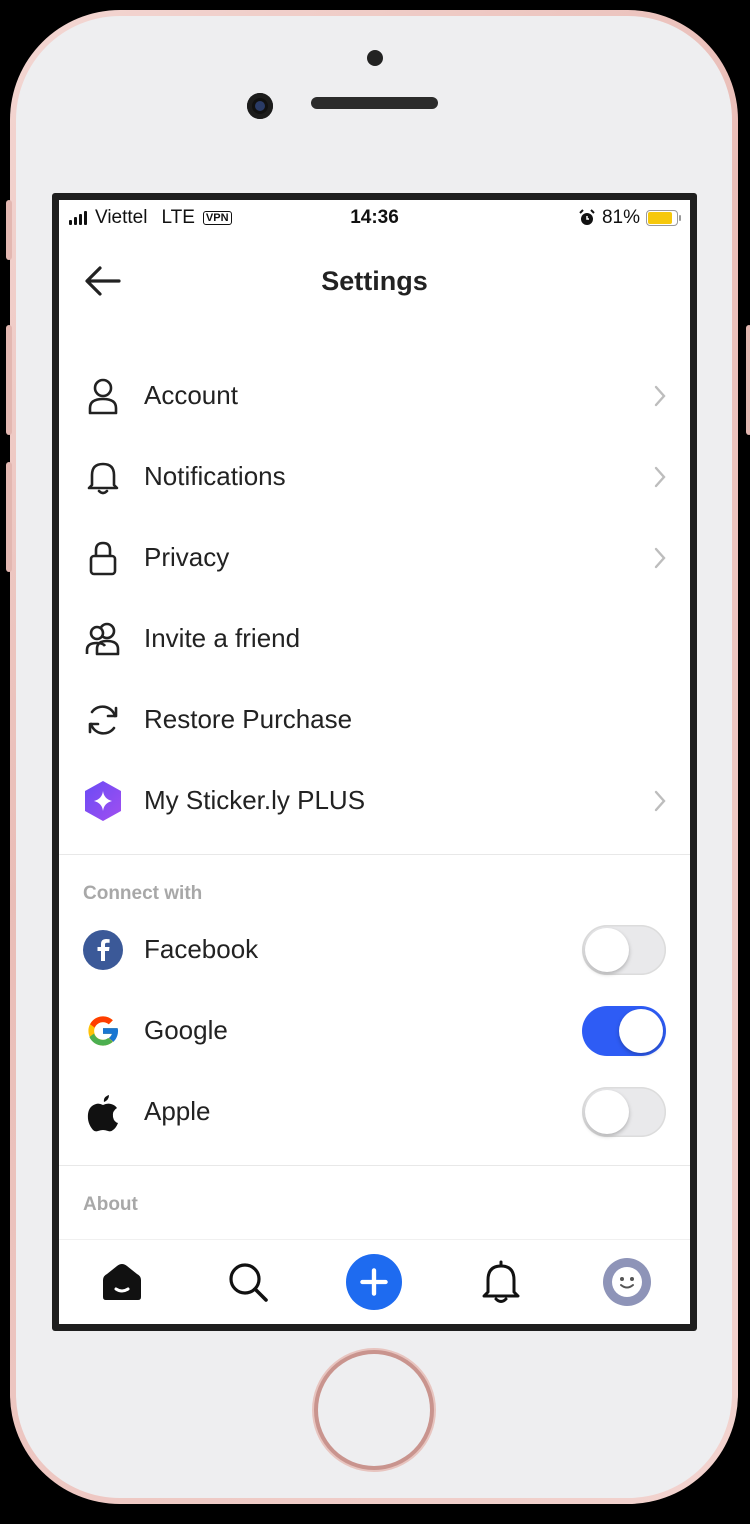 This screenshot has width=750, height=1524. Describe the element at coordinates (103, 639) in the screenshot. I see `people-icon` at that location.